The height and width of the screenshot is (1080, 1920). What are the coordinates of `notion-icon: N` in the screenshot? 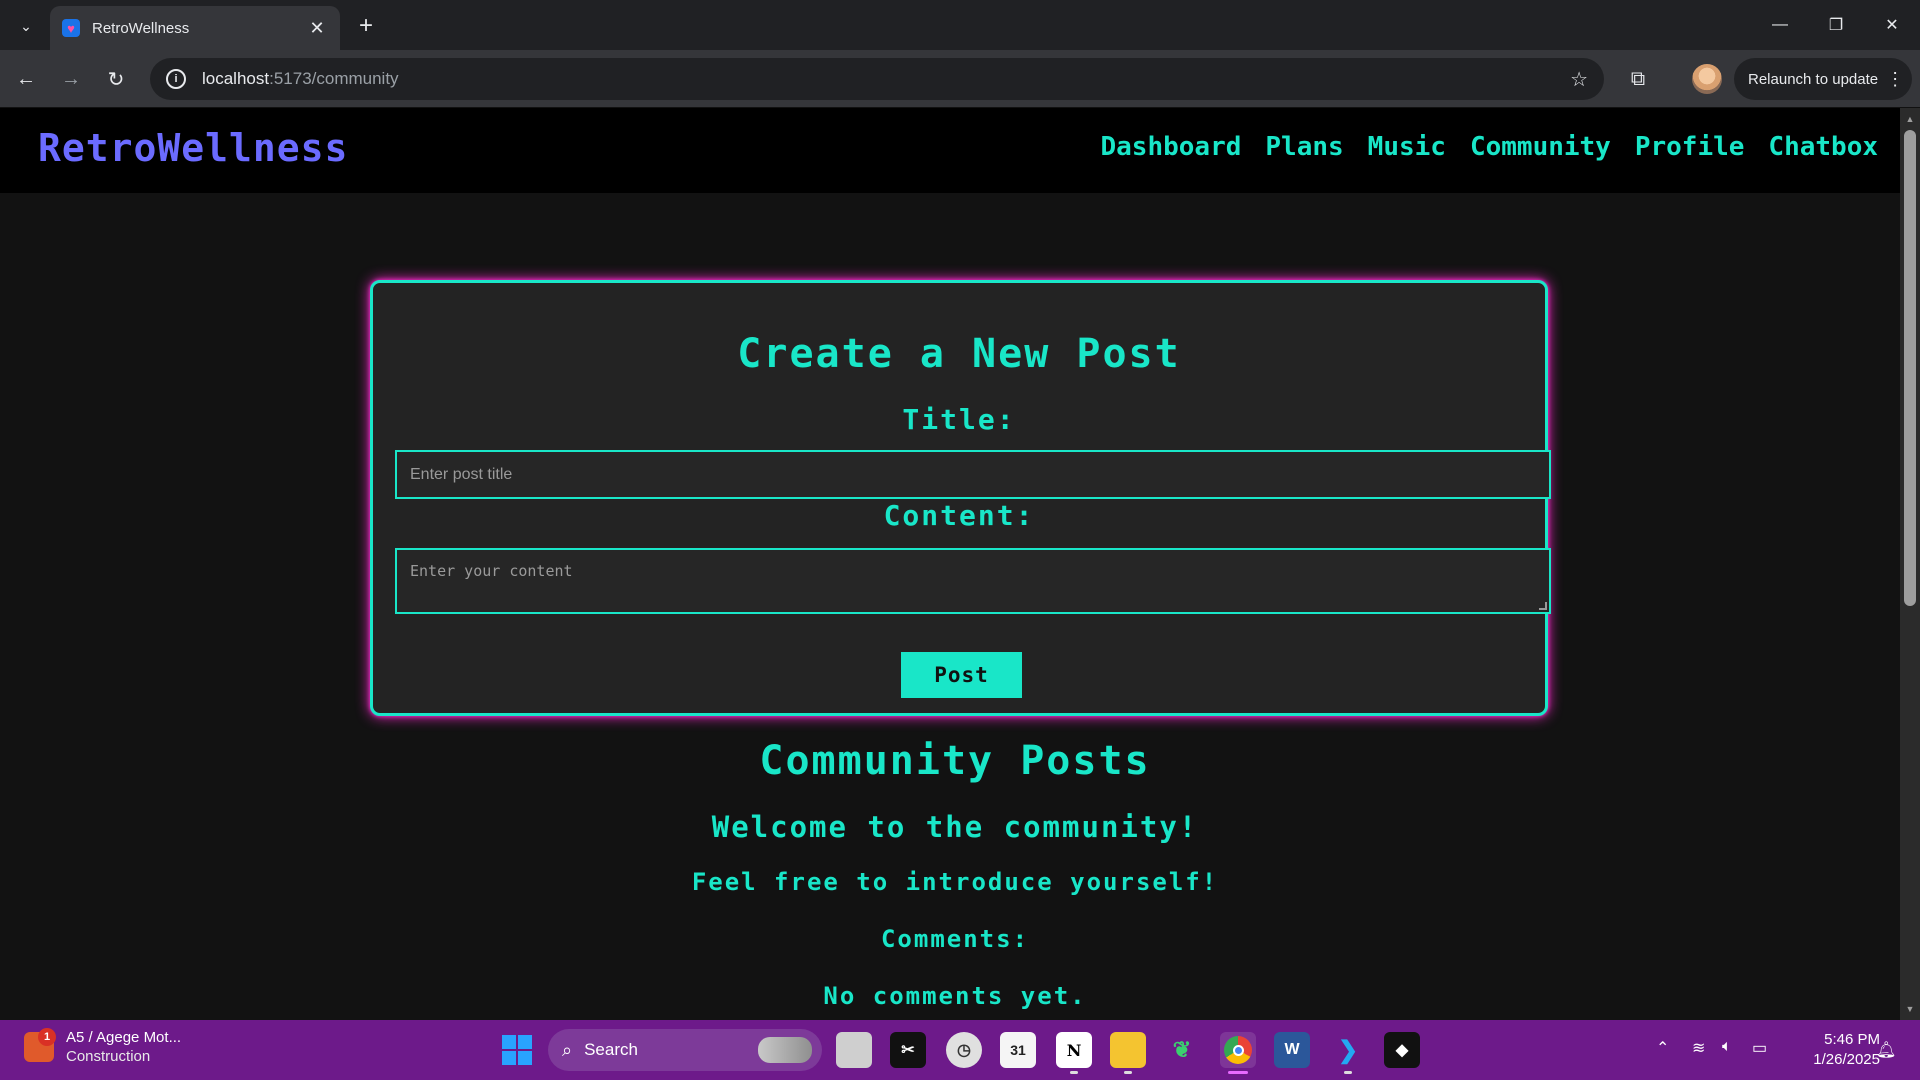 It's located at (1074, 1053).